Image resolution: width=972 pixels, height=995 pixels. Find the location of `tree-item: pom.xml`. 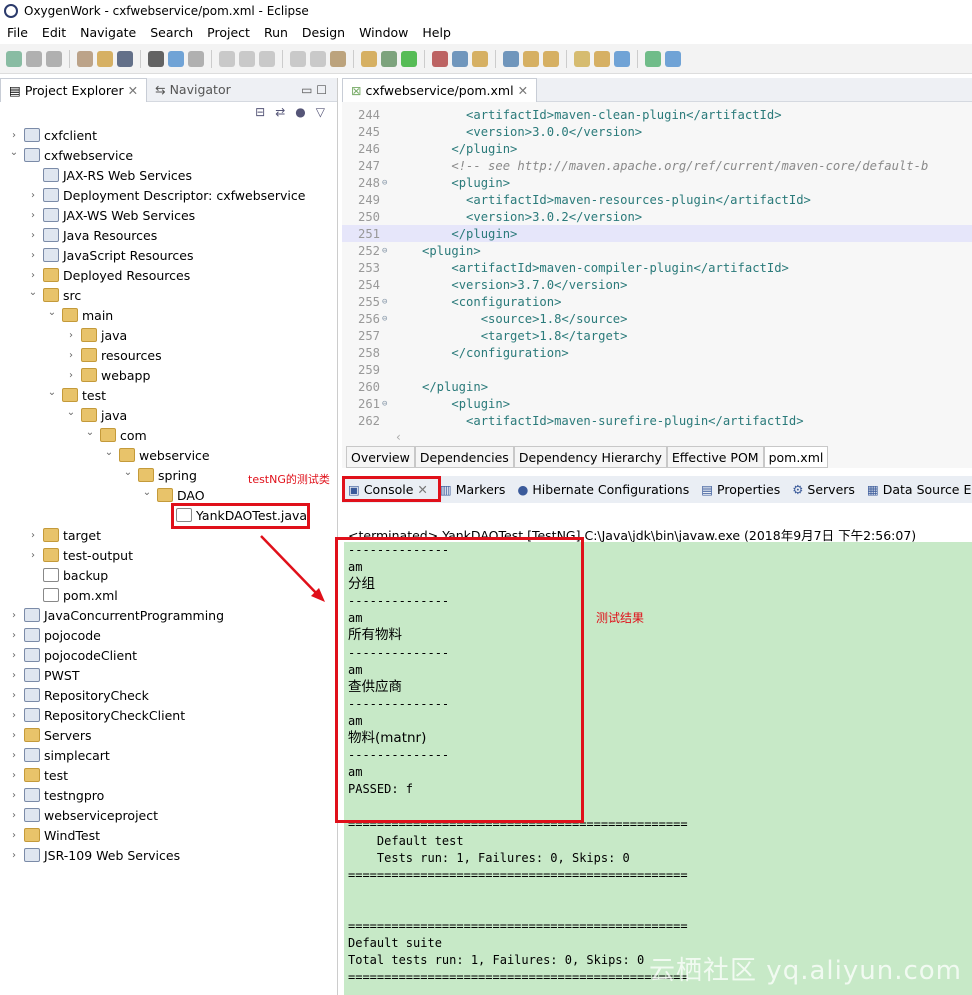

tree-item: pom.xml is located at coordinates (72, 595).